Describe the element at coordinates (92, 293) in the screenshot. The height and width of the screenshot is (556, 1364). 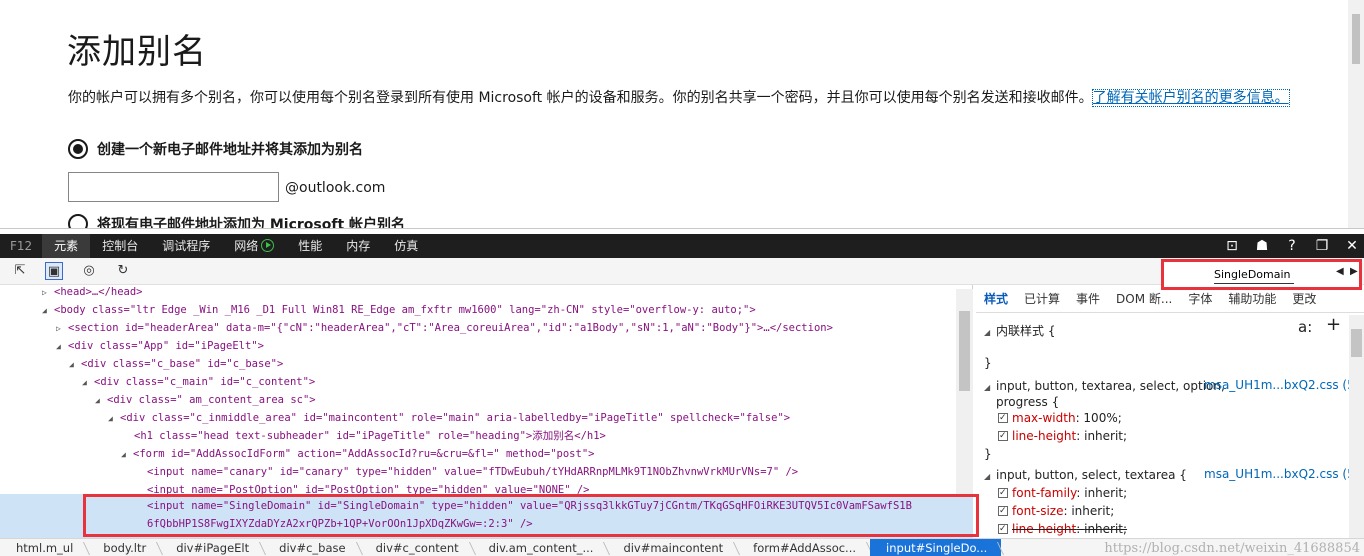
I see `dom-node: ▷ <head>…</head>` at that location.